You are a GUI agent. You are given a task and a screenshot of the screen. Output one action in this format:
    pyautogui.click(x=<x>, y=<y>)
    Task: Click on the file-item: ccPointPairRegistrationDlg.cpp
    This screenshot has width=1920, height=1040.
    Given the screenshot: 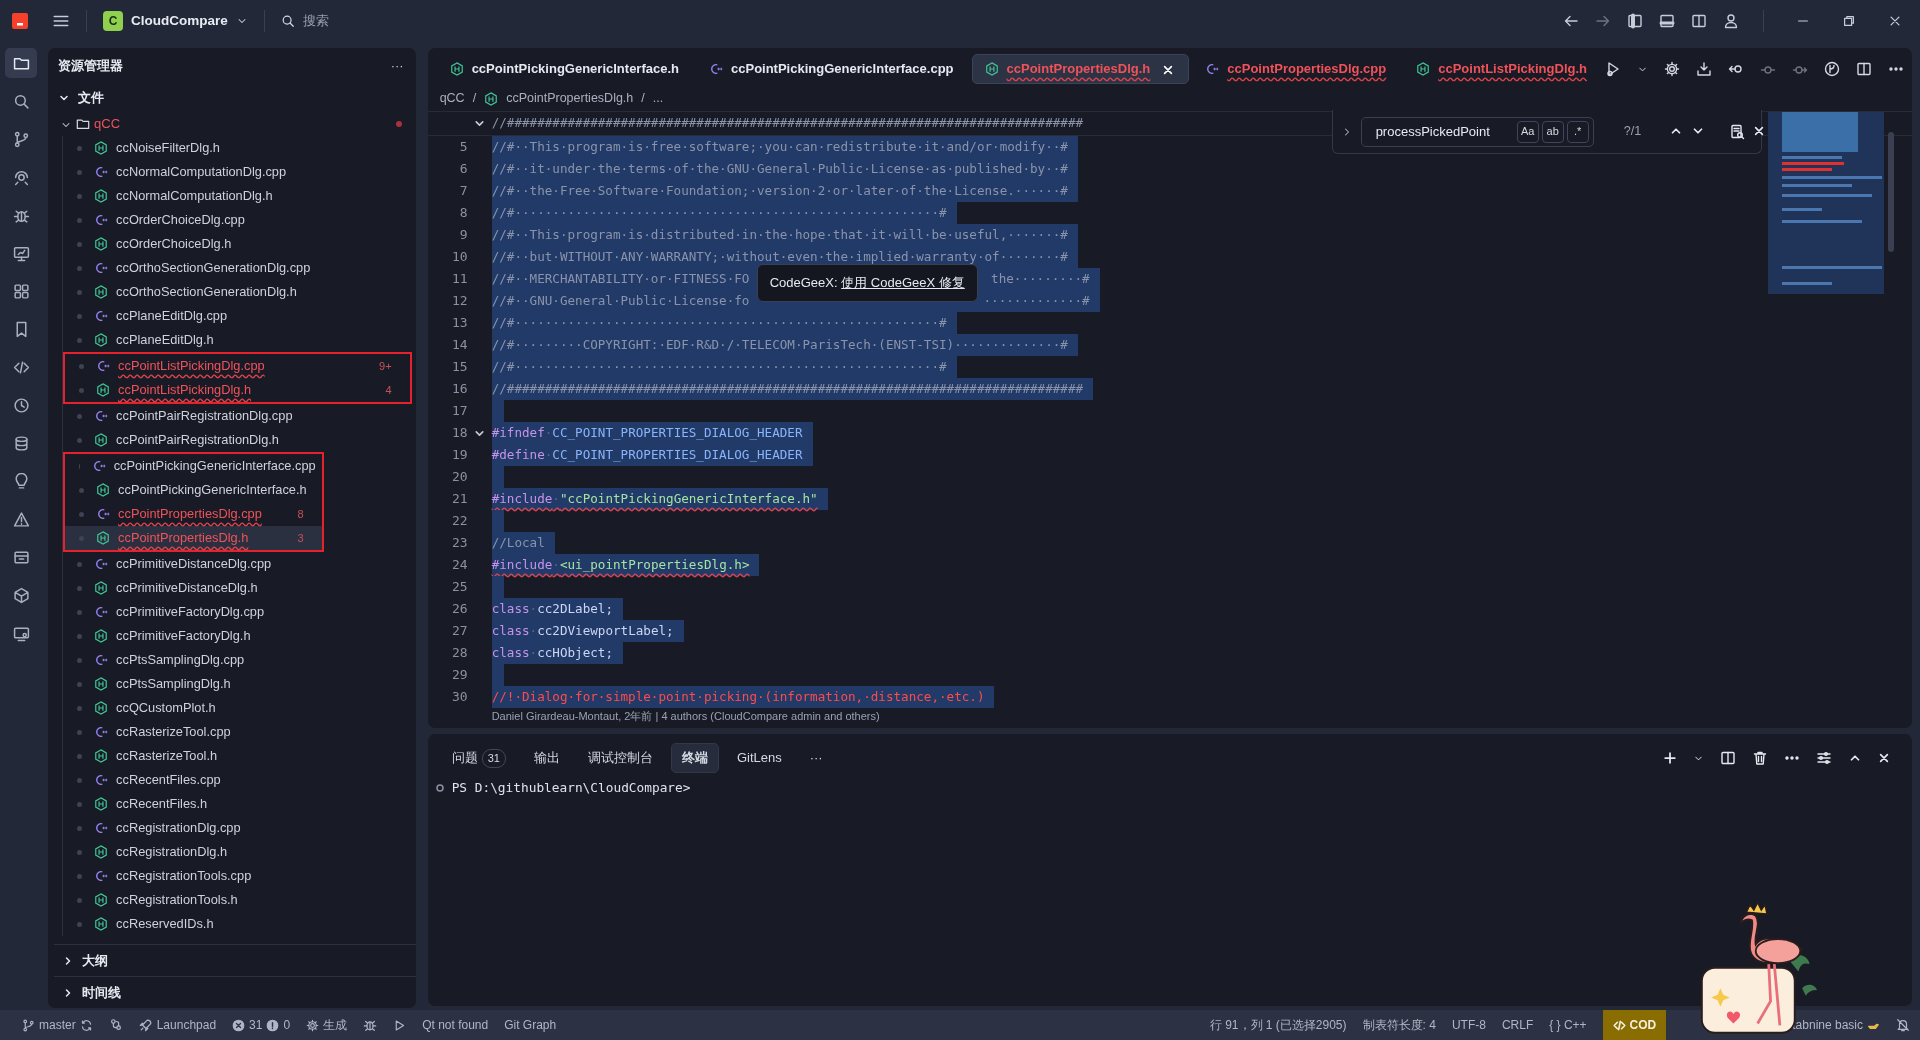 What is the action you would take?
    pyautogui.click(x=237, y=416)
    